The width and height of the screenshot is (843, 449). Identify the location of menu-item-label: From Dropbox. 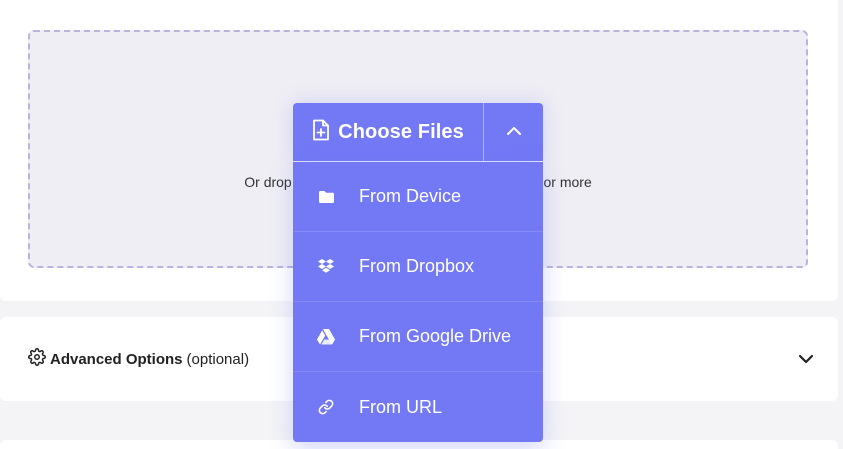
(417, 266).